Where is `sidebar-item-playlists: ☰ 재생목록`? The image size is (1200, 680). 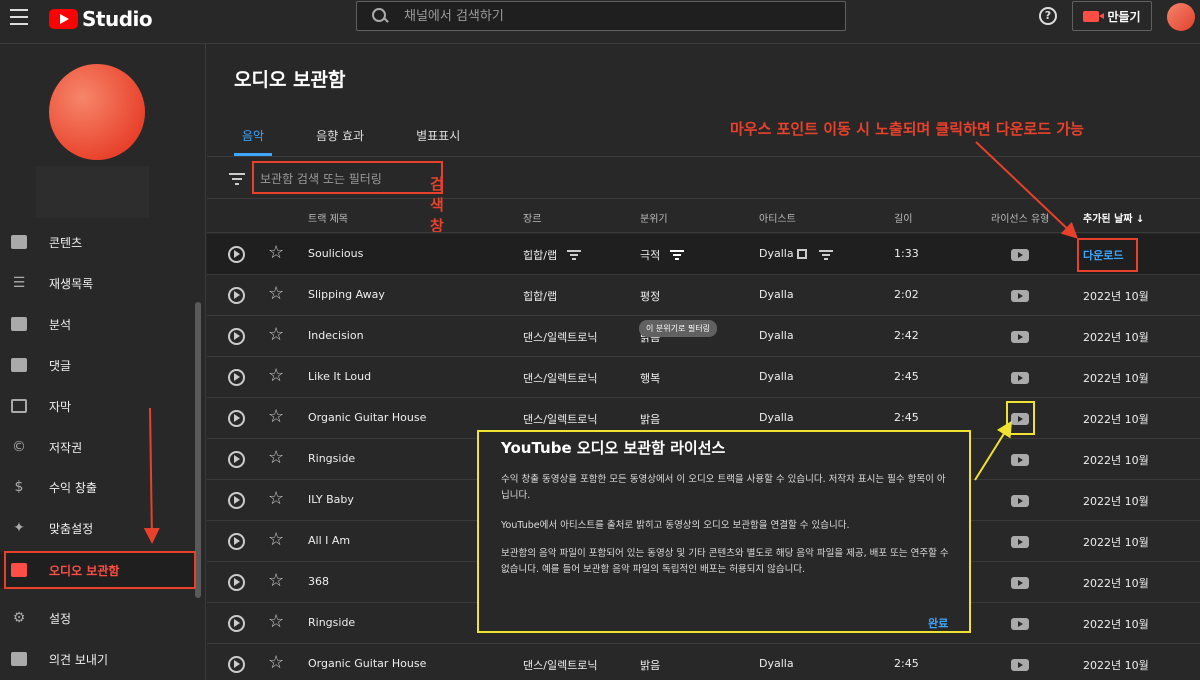
sidebar-item-playlists: ☰ 재생목록 is located at coordinates (98, 283).